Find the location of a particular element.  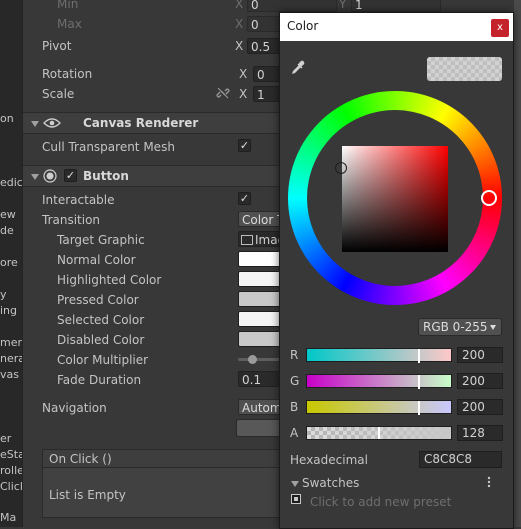

canvas-renderer-title: Canvas Renderer is located at coordinates (141, 123).